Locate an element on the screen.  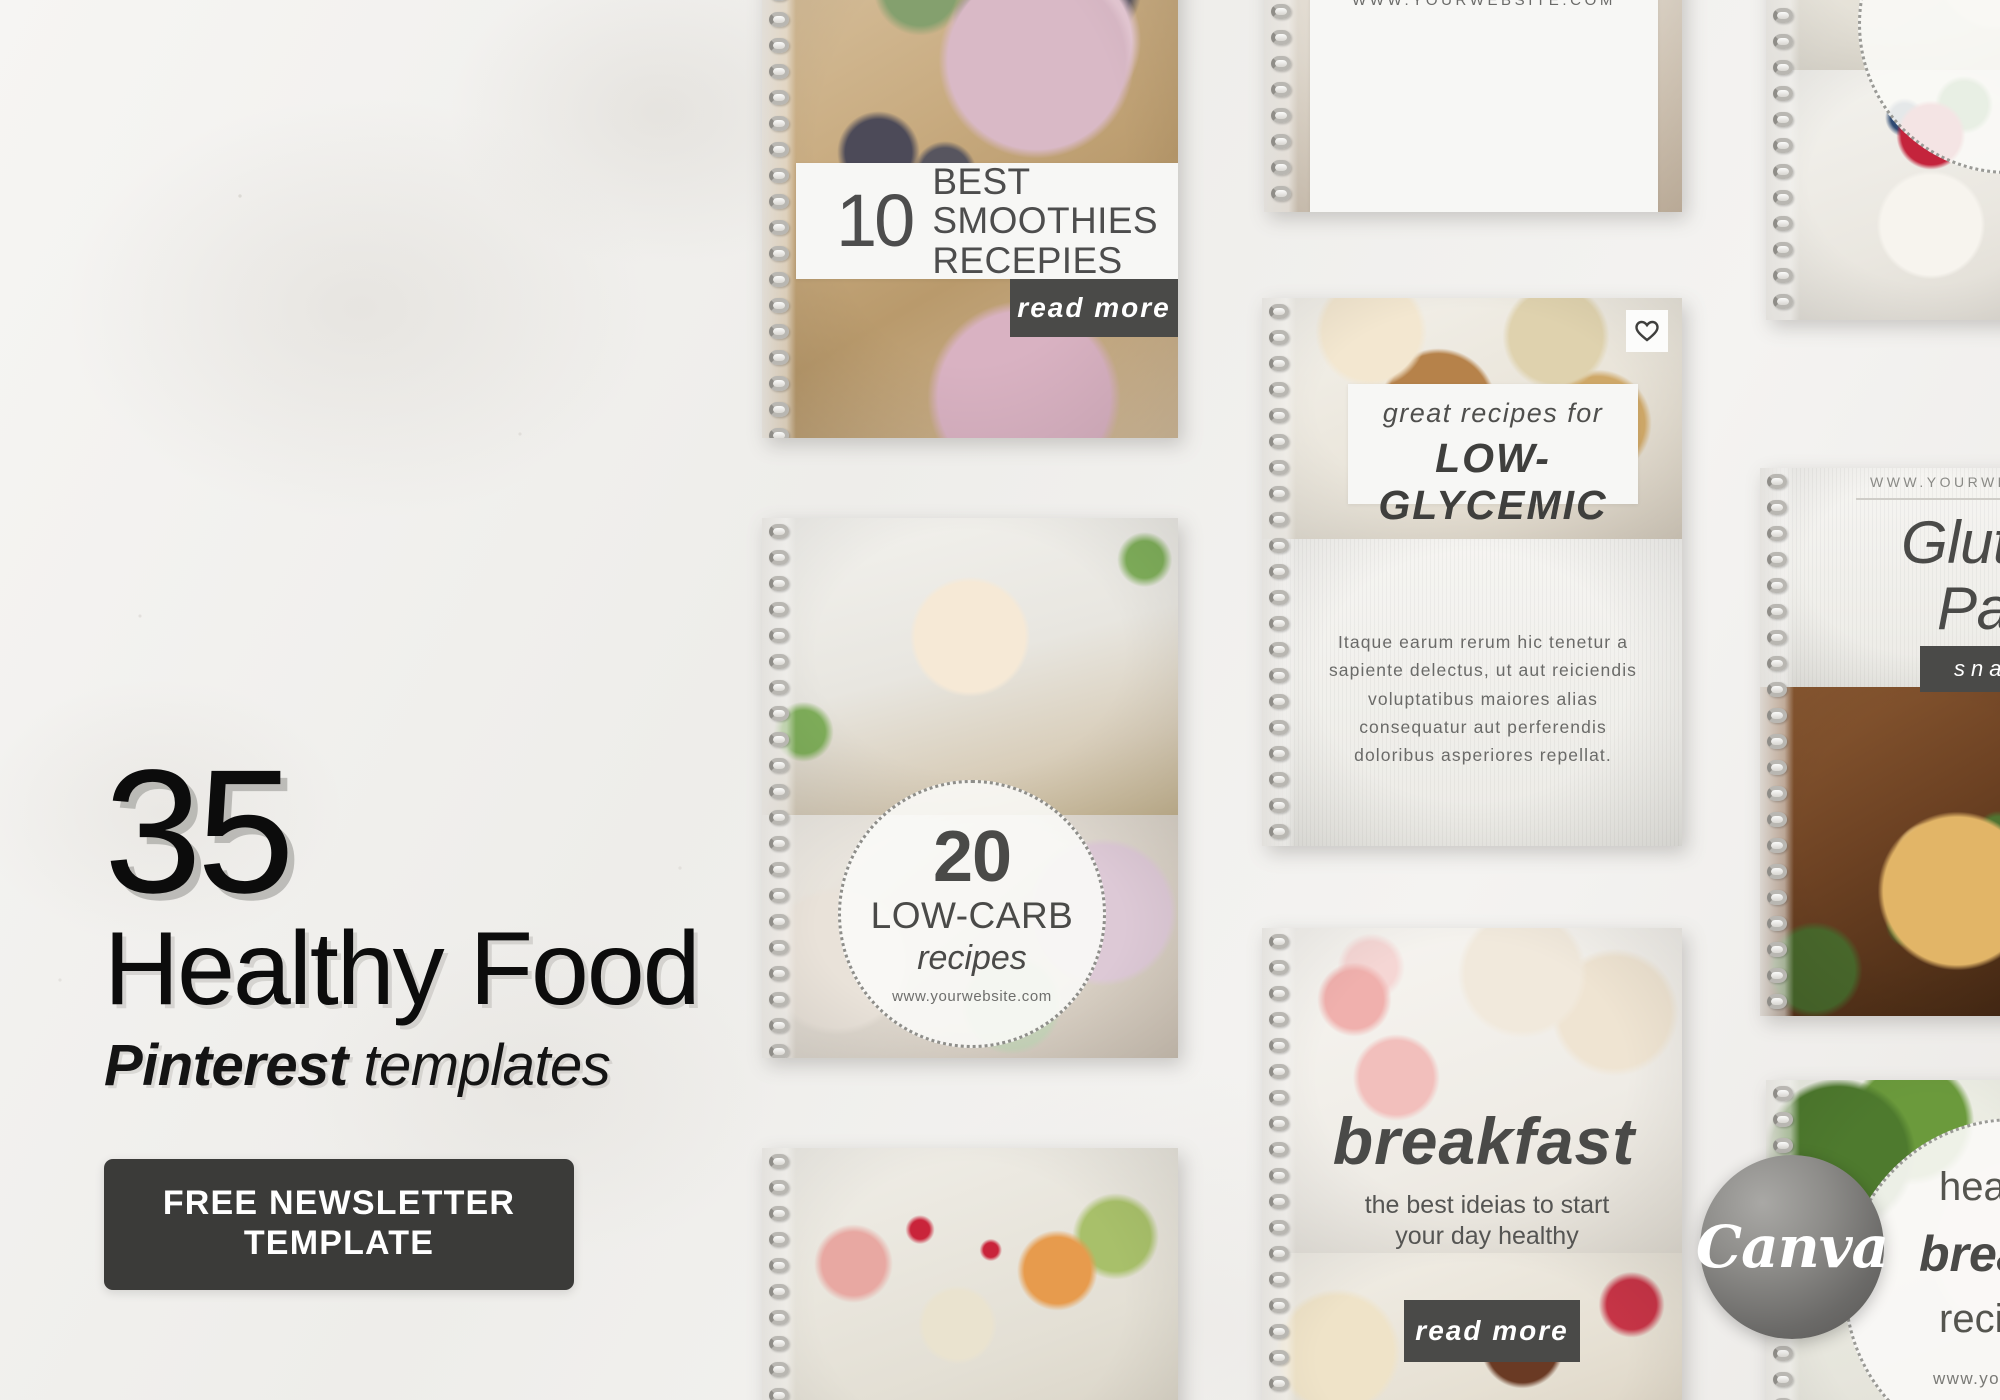
card-bottom-right-breakfast-line2: break is located at coordinates (1959, 1254).